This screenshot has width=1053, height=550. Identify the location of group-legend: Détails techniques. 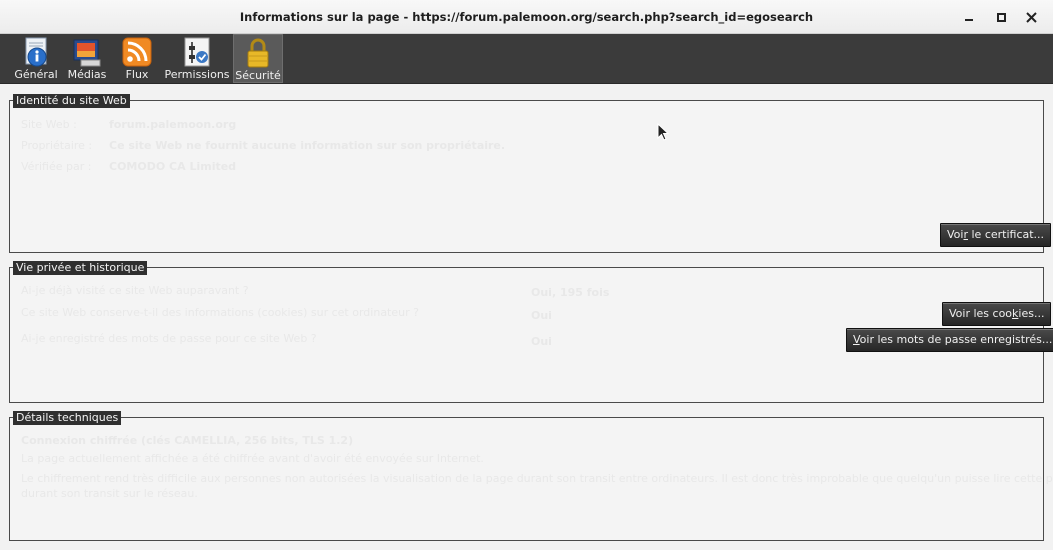
(67, 418).